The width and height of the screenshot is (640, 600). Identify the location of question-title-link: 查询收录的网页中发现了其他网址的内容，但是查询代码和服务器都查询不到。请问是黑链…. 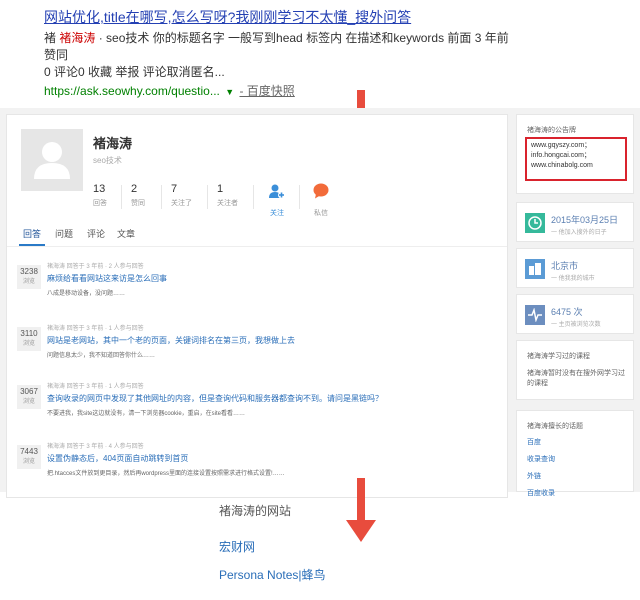
(215, 398).